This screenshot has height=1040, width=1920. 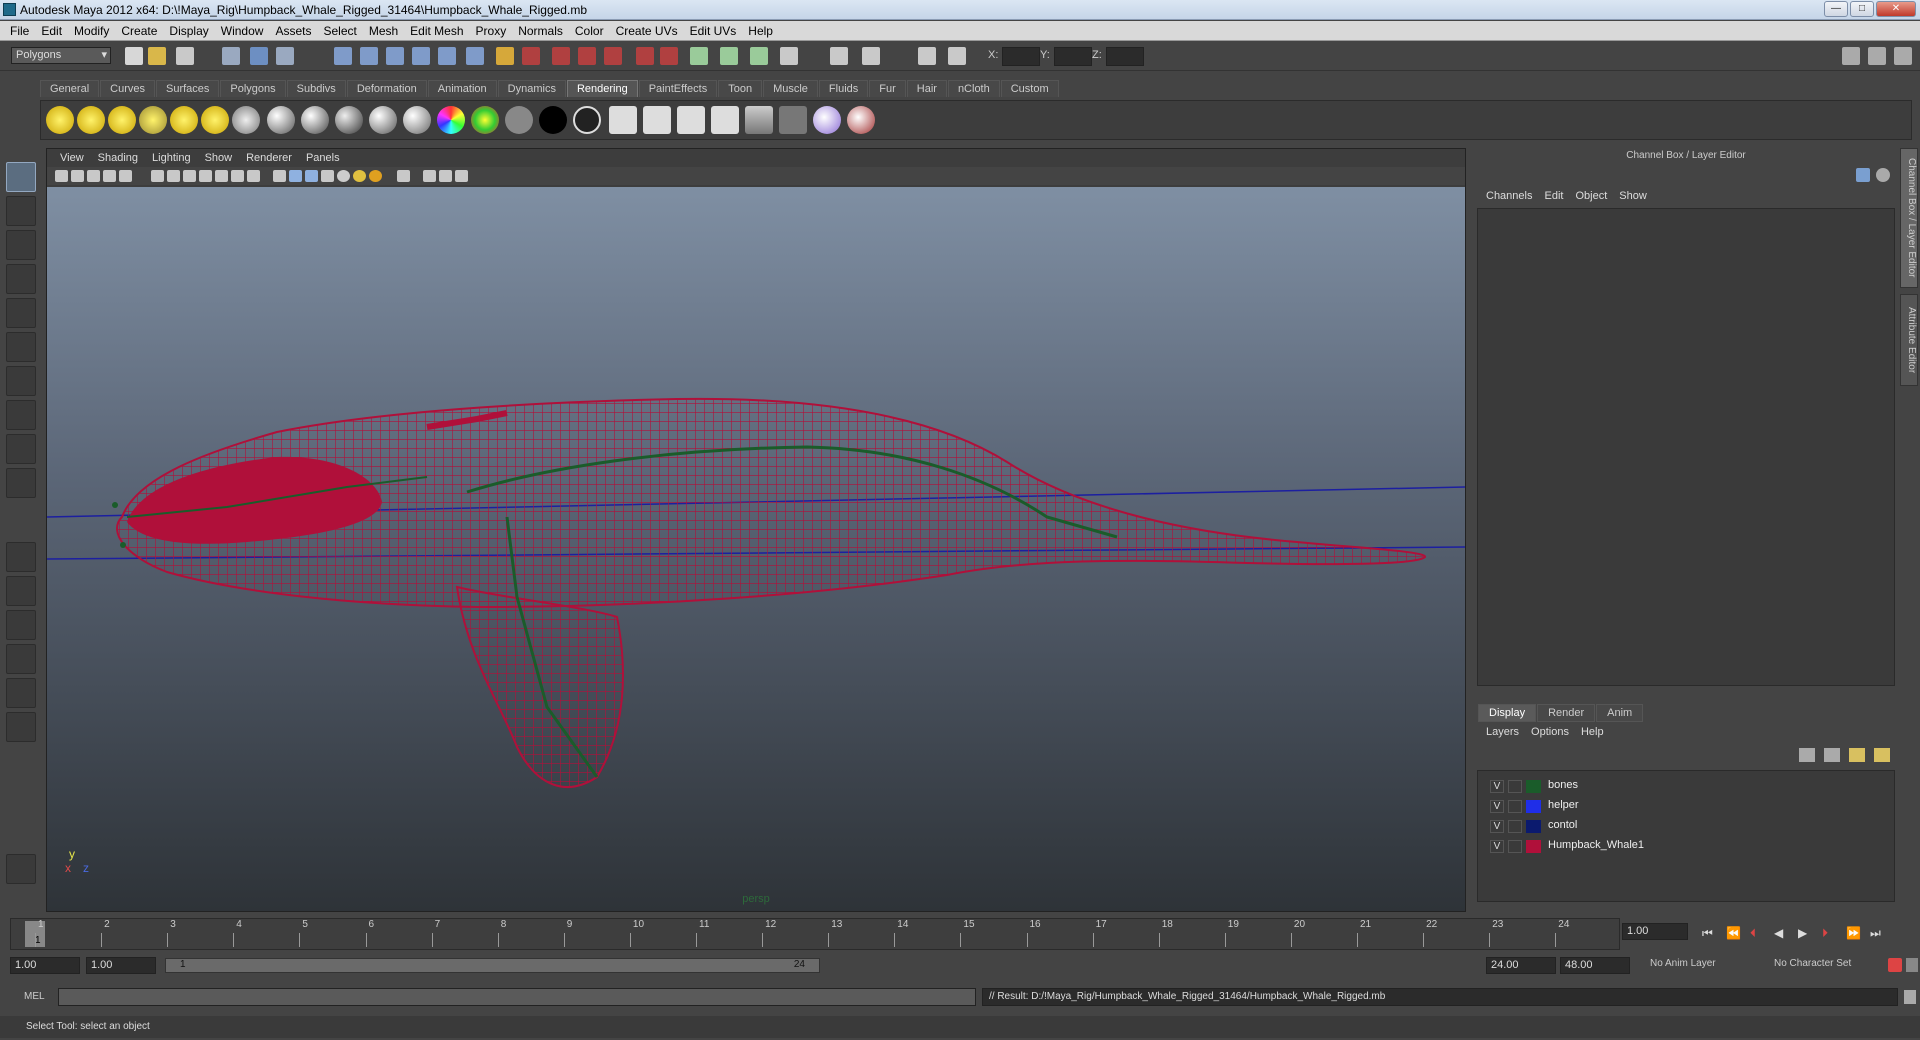 I want to click on high-quality-icon, so click(x=429, y=176).